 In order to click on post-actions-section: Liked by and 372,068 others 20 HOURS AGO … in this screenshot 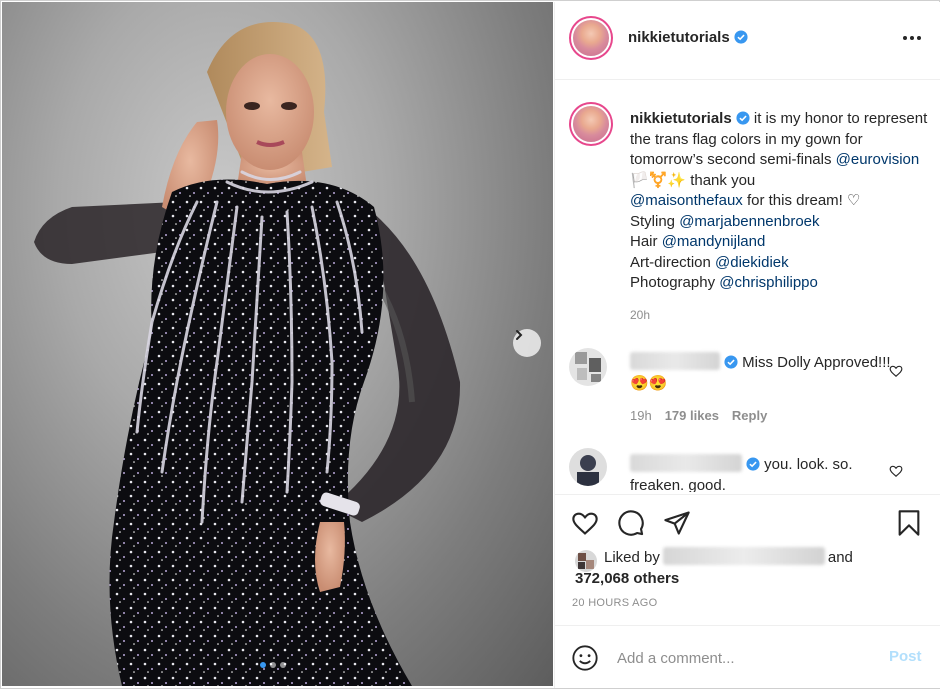, I will do `click(747, 591)`.